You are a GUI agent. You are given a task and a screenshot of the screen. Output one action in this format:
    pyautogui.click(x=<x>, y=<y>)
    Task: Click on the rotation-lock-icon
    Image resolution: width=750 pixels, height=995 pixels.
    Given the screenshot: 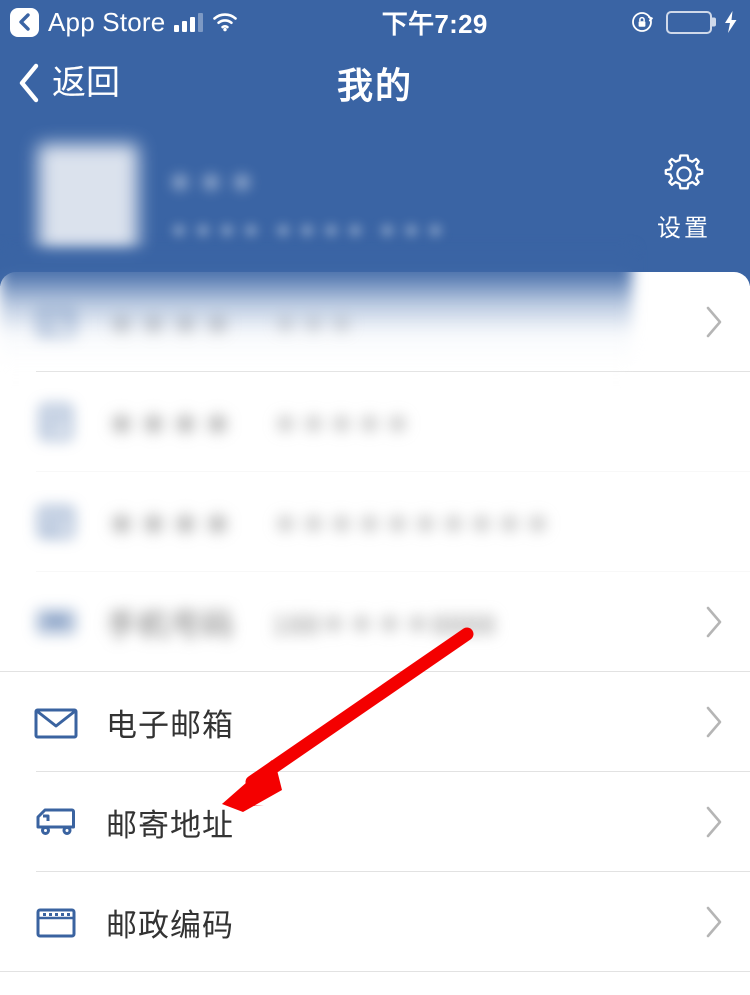 What is the action you would take?
    pyautogui.click(x=642, y=22)
    